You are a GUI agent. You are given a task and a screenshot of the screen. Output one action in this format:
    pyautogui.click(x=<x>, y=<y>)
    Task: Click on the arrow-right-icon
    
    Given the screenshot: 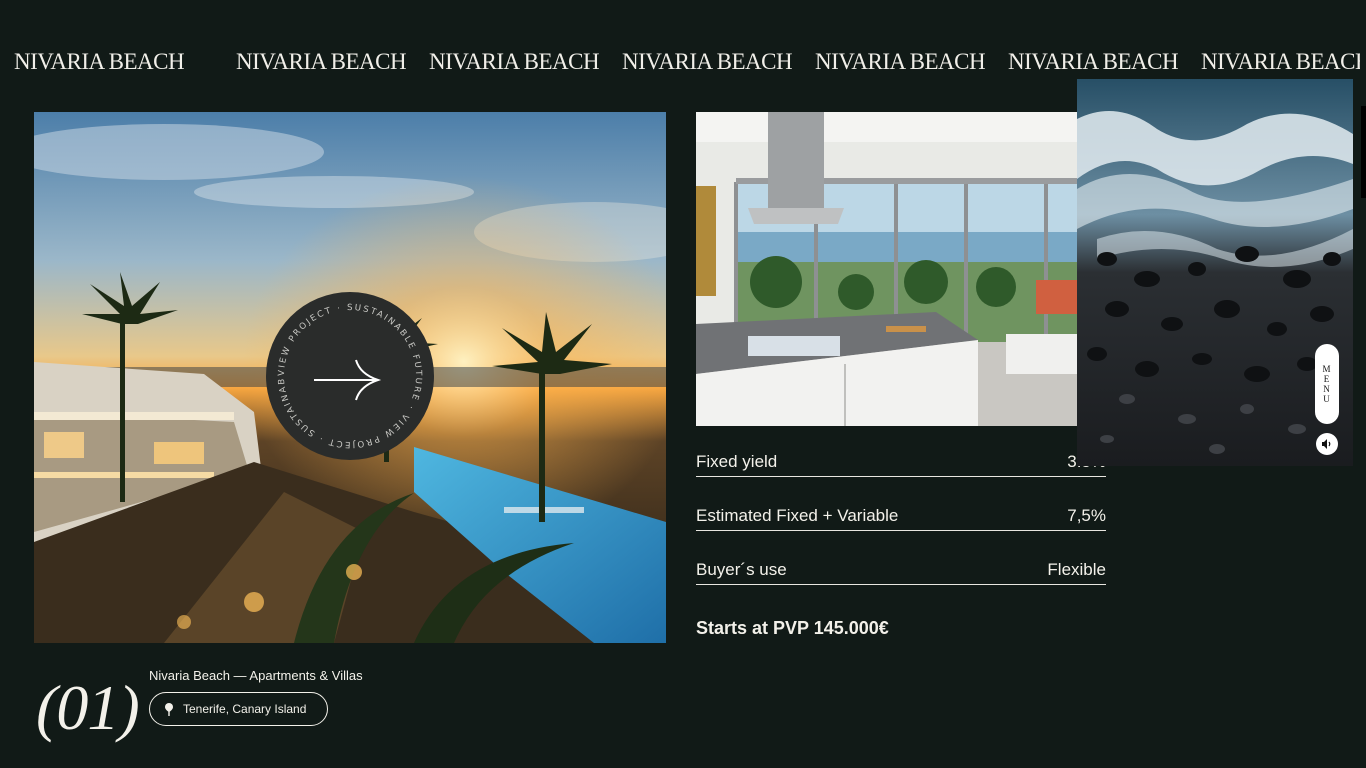 What is the action you would take?
    pyautogui.click(x=348, y=380)
    